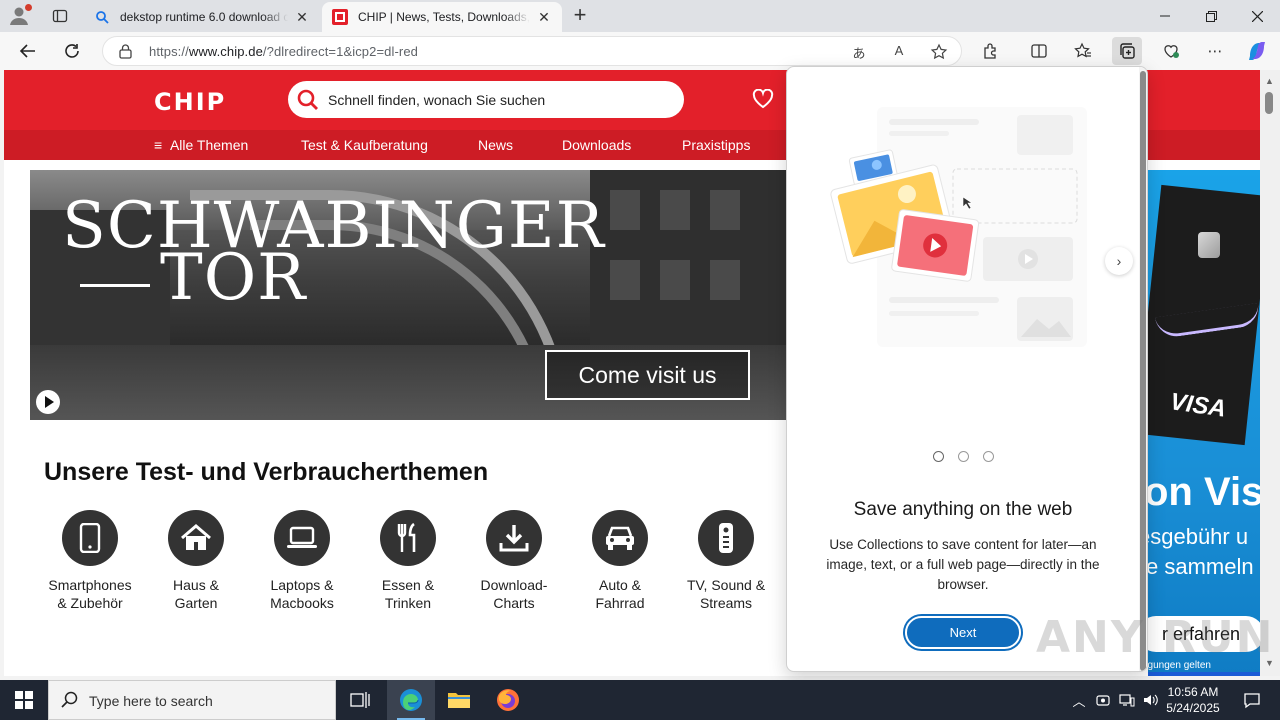 This screenshot has width=1280, height=720. Describe the element at coordinates (620, 594) in the screenshot. I see `topic-label: Auto & Fahrrad` at that location.